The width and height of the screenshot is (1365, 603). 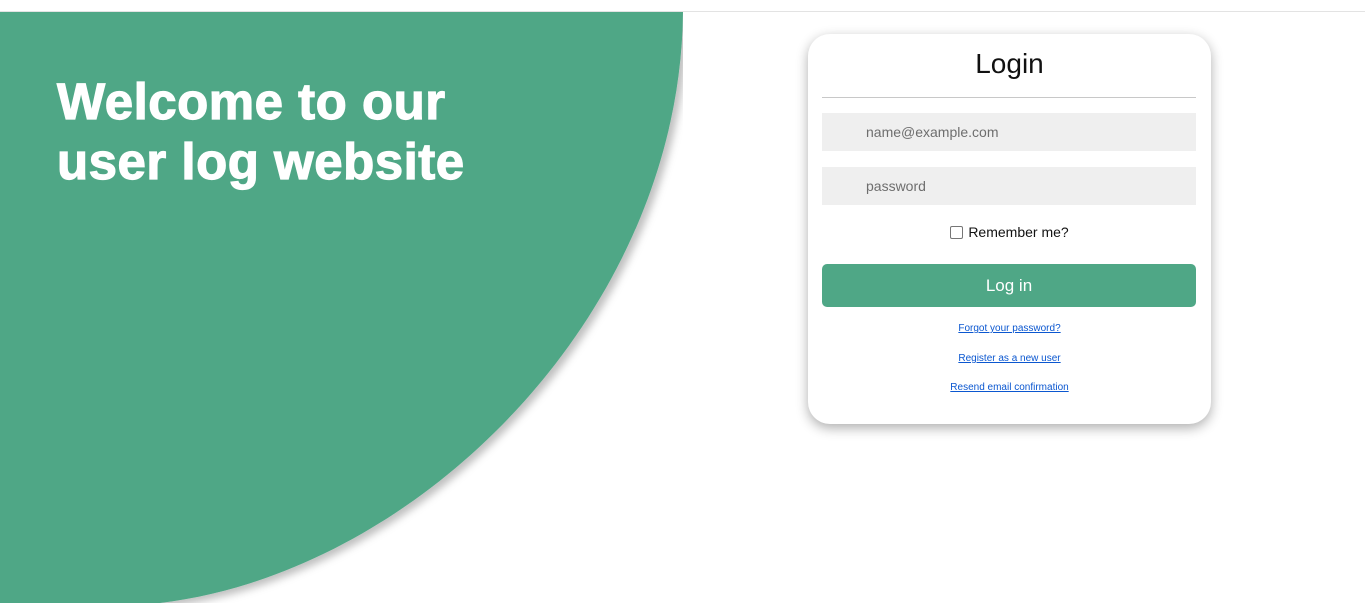 I want to click on resend-confirmation-link: Resend email confirmation, so click(x=1009, y=387).